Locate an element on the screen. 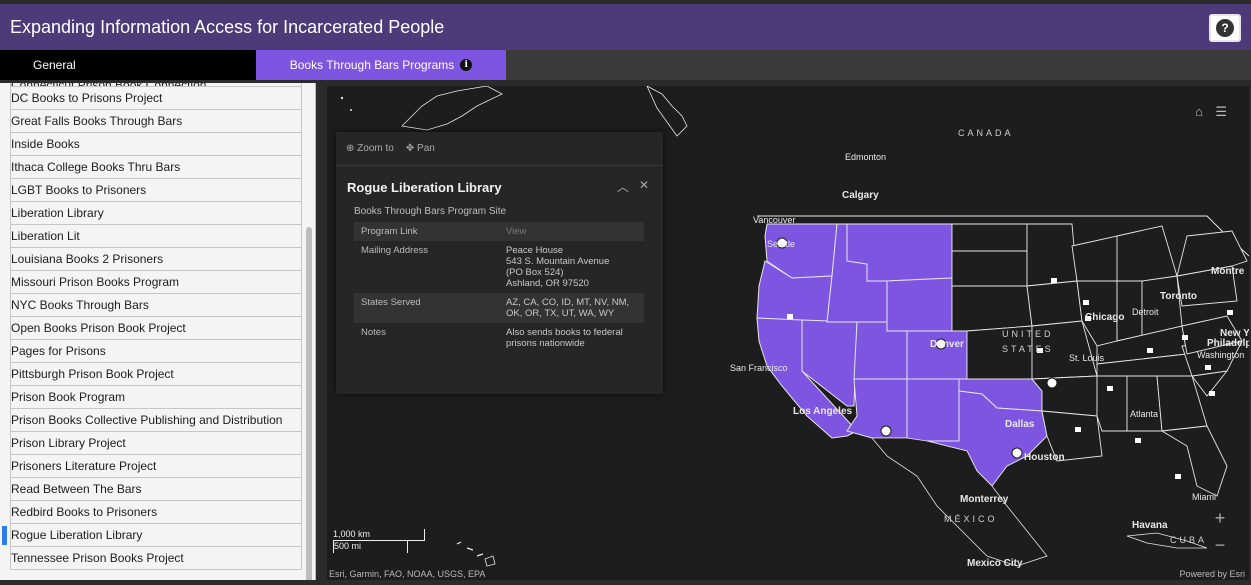 Image resolution: width=1251 pixels, height=585 pixels. map-hawaii is located at coordinates (470, 549).